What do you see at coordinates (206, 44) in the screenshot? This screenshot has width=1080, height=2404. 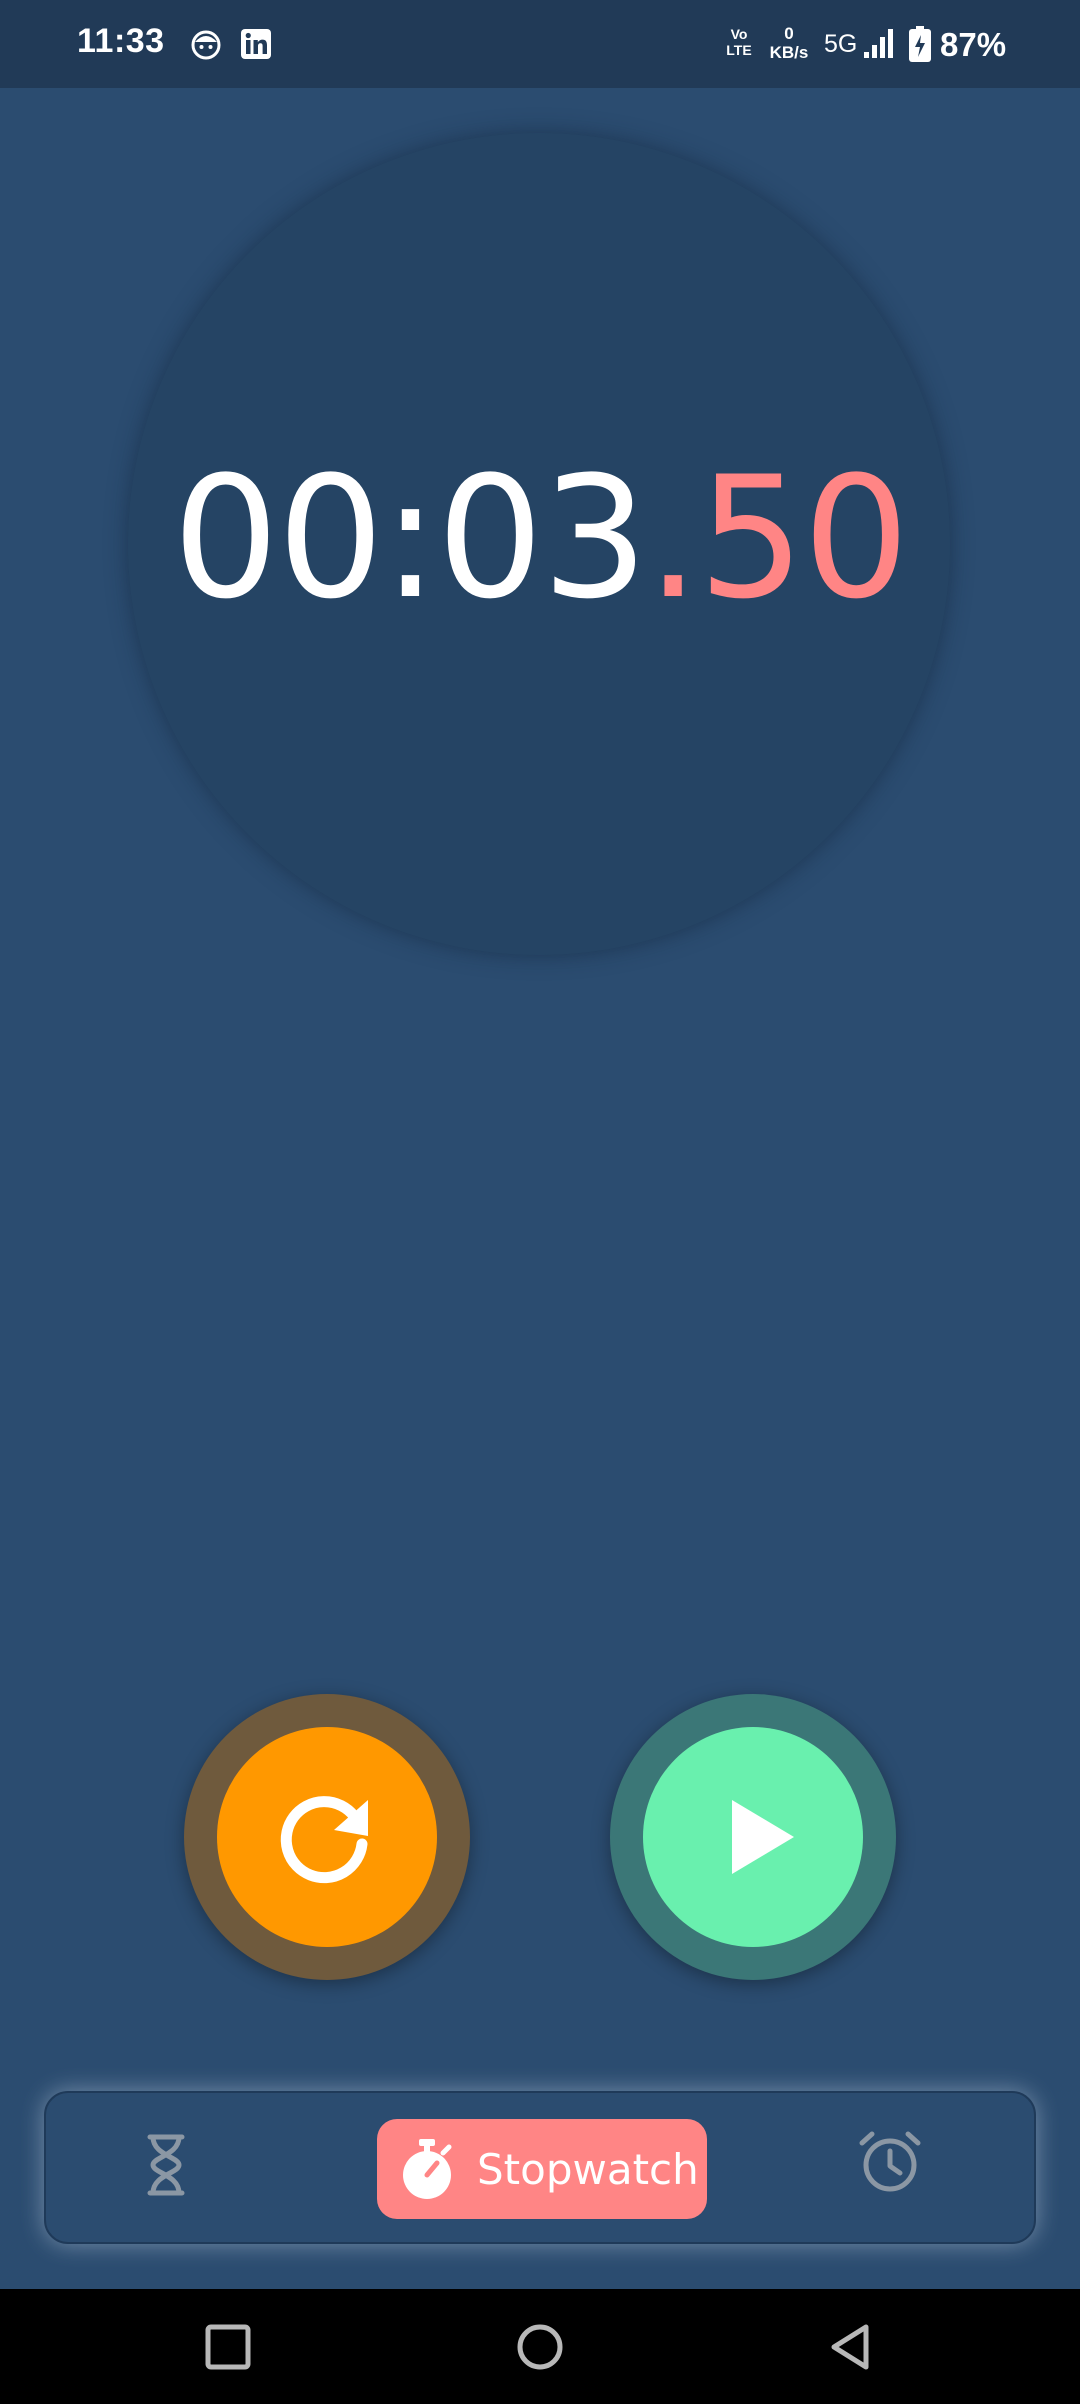 I see `face-notification-icon` at bounding box center [206, 44].